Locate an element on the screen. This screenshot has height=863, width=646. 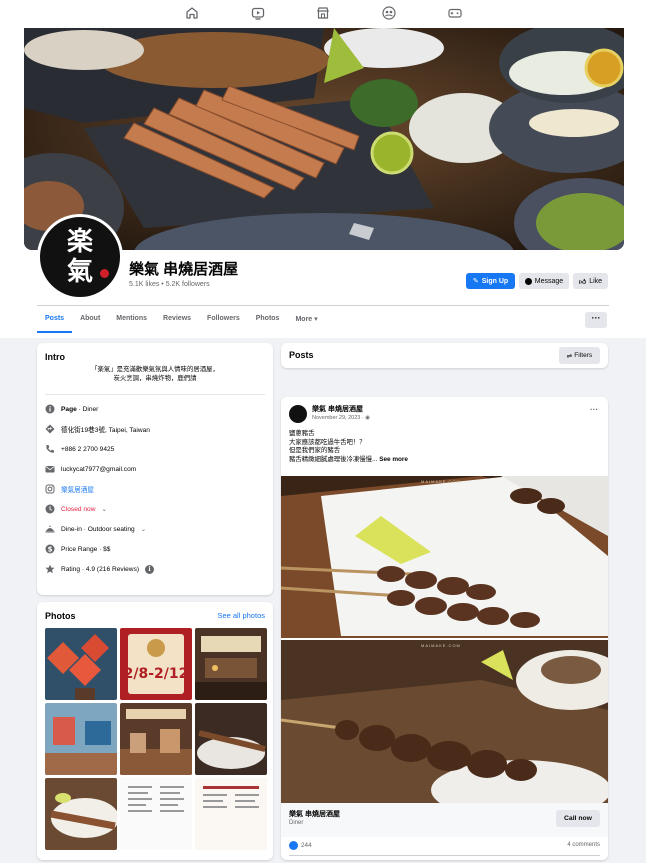
post-author-name: 樂氣 串燒居酒屋 is located at coordinates (337, 409).